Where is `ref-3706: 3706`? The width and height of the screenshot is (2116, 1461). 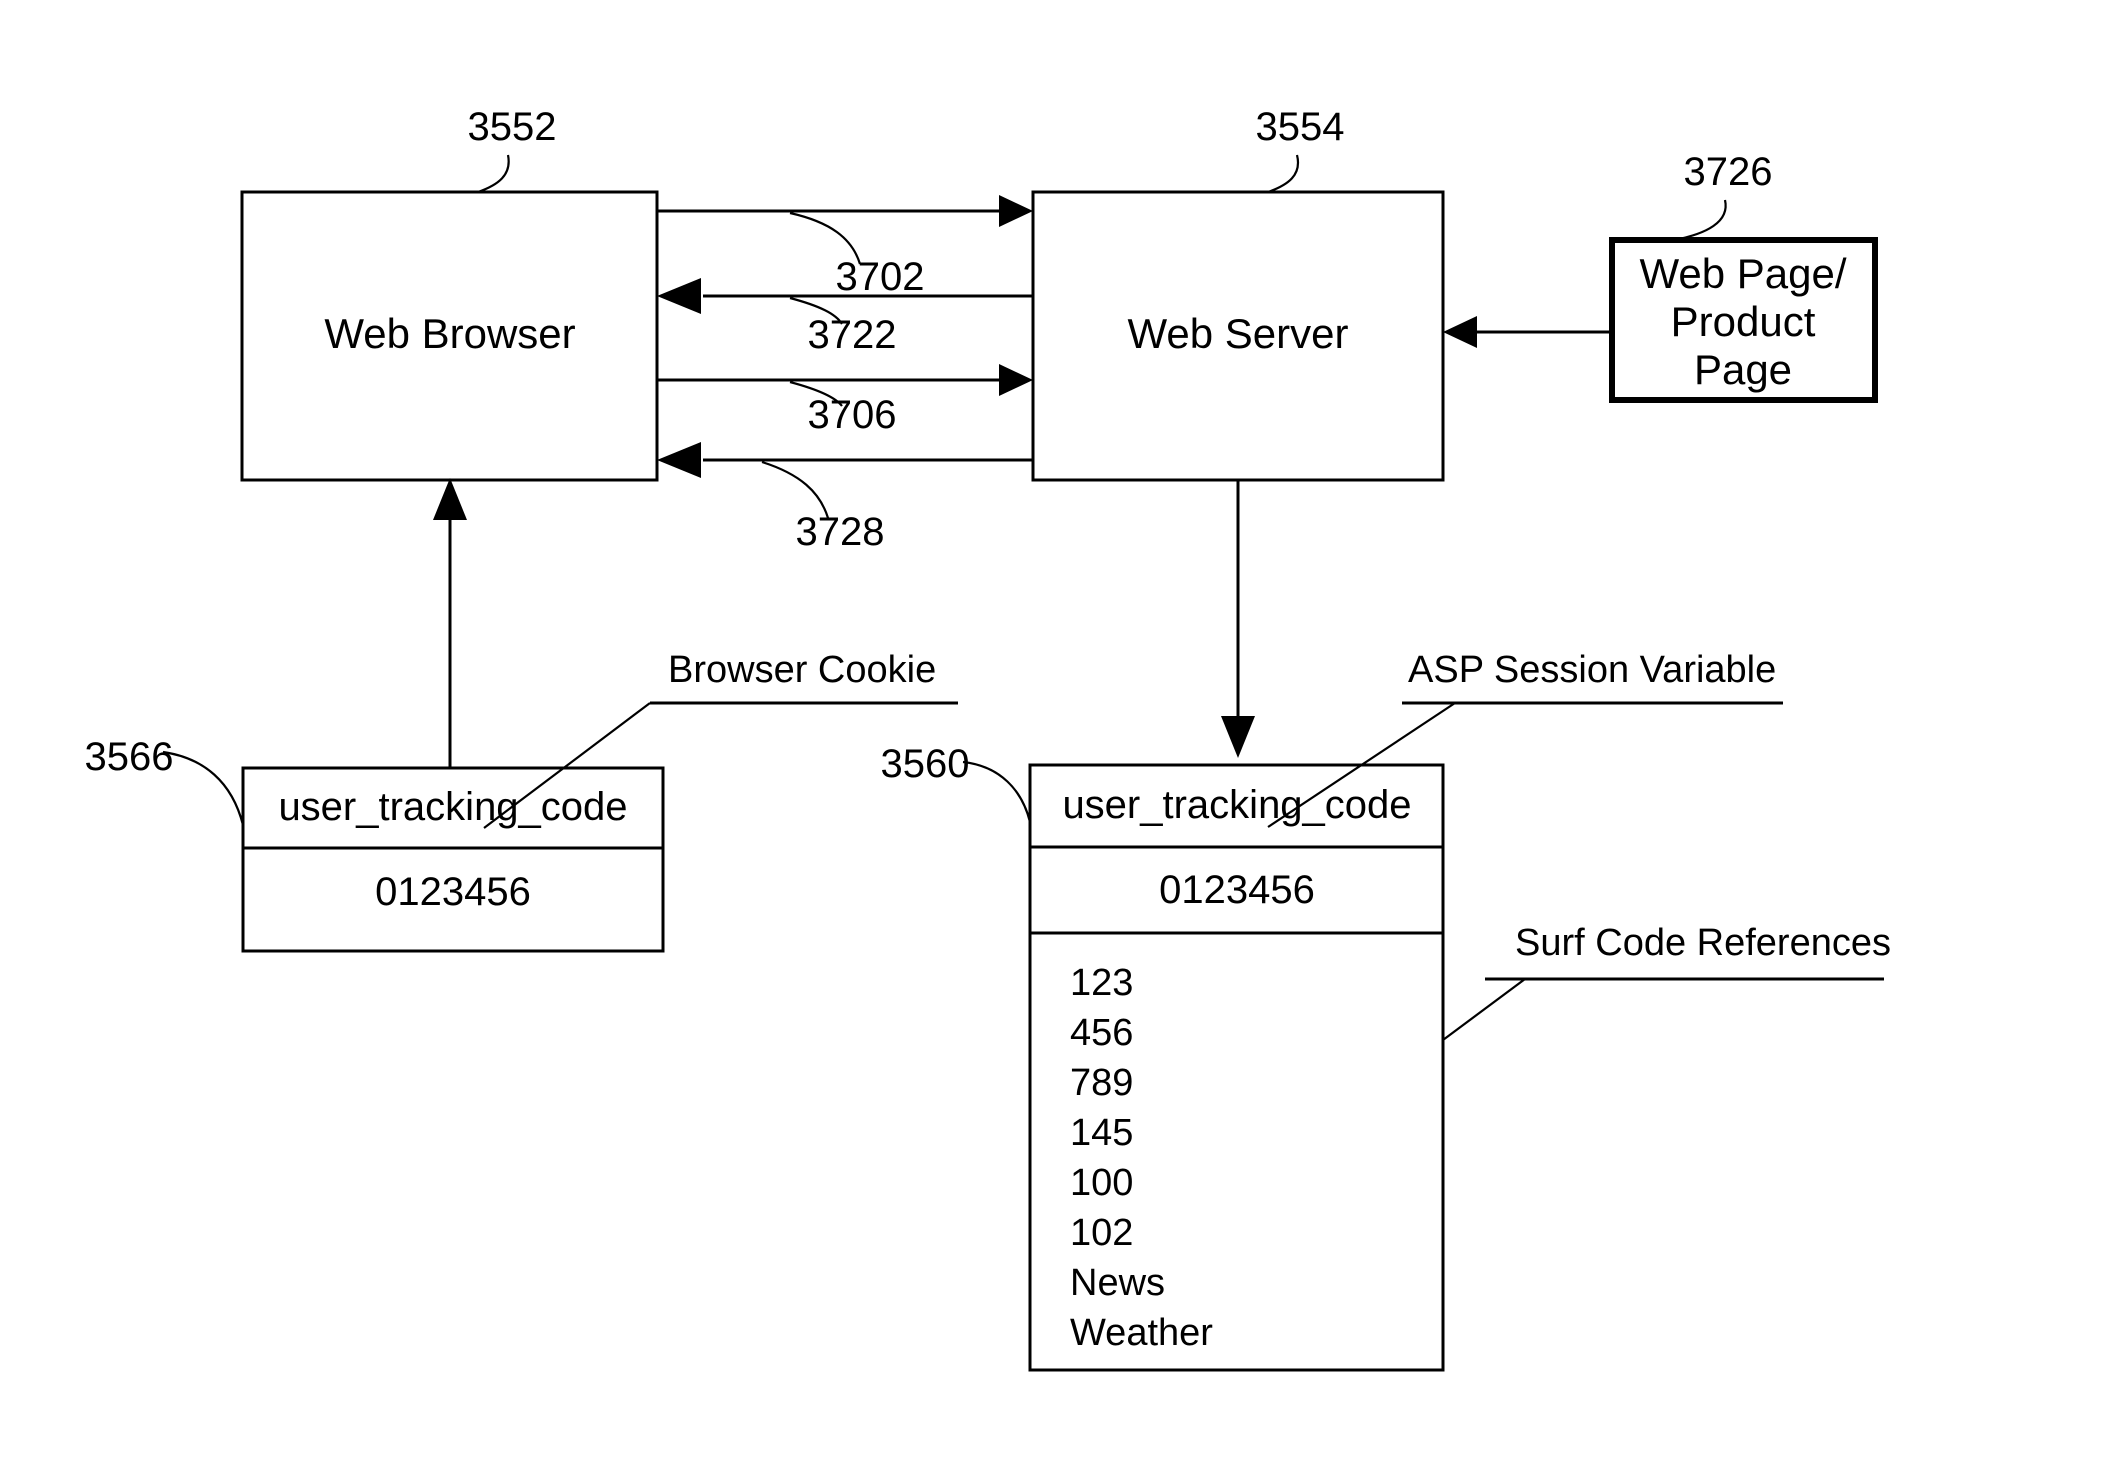
ref-3706: 3706 is located at coordinates (852, 415).